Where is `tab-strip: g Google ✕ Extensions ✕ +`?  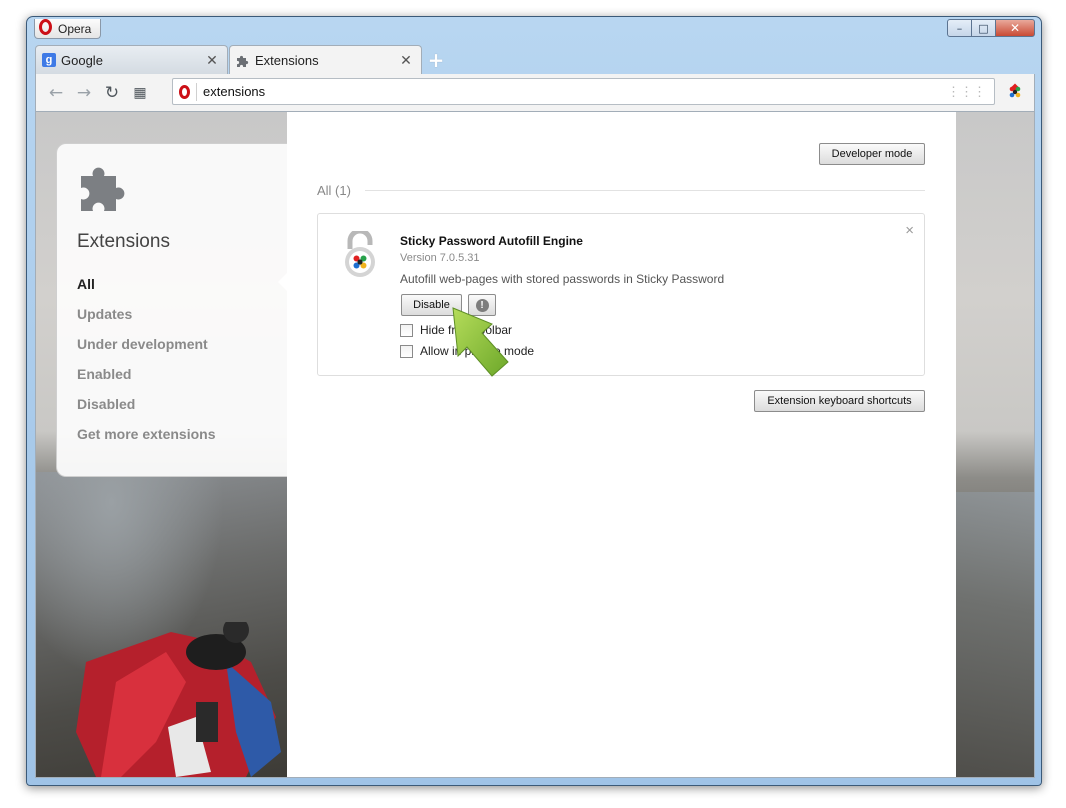
tab-strip: g Google ✕ Extensions ✕ + is located at coordinates (240, 60).